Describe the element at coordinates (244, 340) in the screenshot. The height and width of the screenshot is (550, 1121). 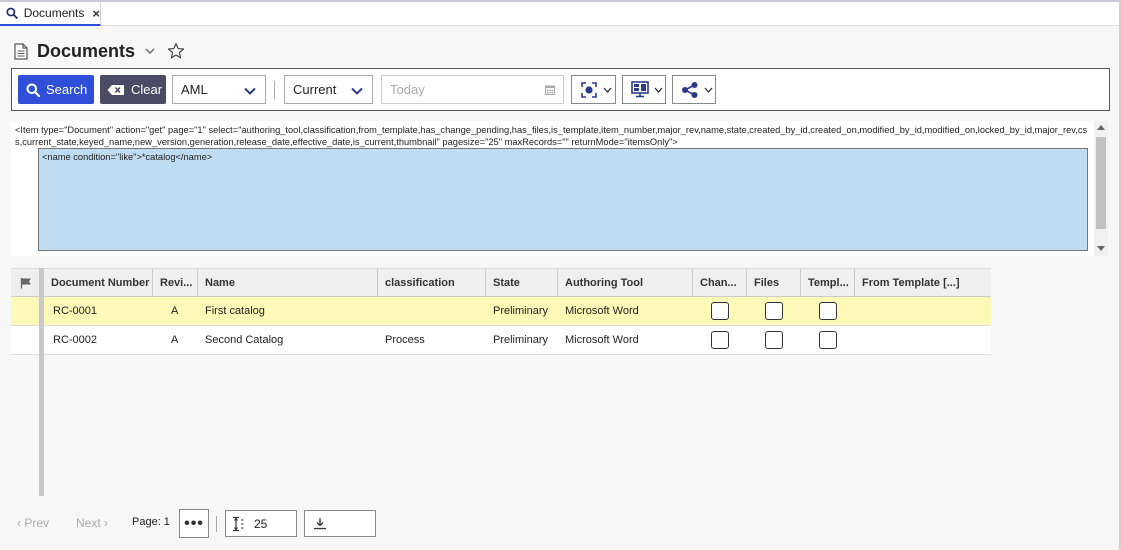
I see `cell-name: Second Catalog` at that location.